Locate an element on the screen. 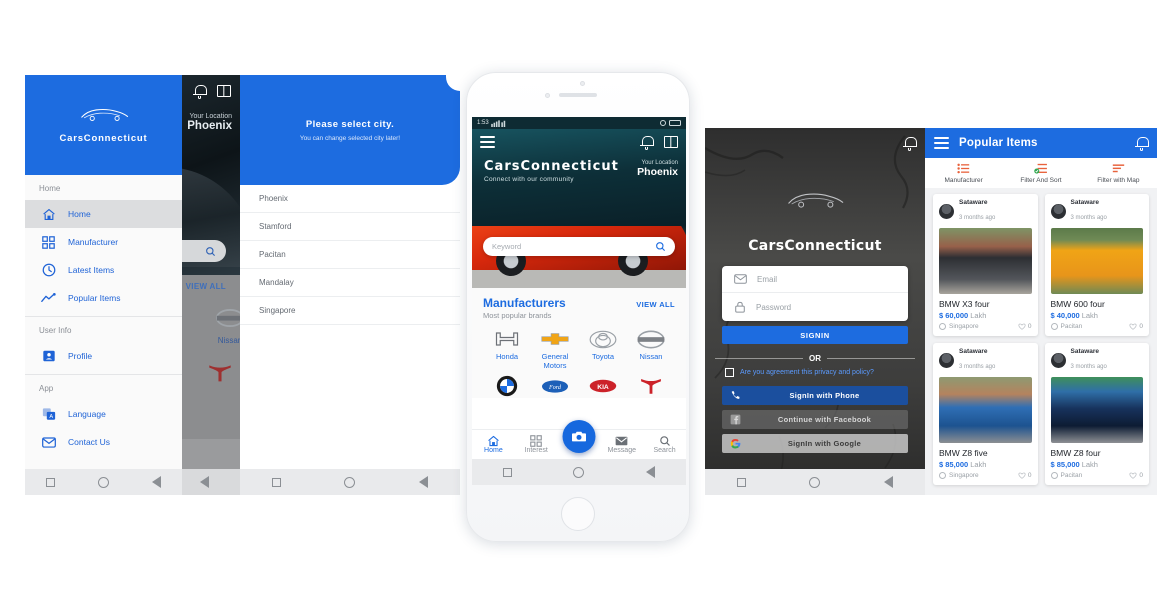 The width and height of the screenshot is (1157, 614). camera-fab-button is located at coordinates (579, 436).